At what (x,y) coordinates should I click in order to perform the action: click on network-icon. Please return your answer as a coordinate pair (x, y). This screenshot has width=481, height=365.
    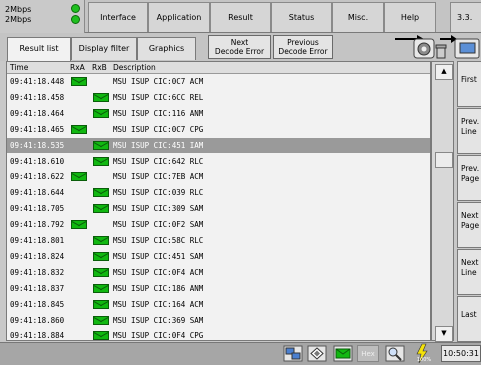
    Looking at the image, I should click on (293, 353).